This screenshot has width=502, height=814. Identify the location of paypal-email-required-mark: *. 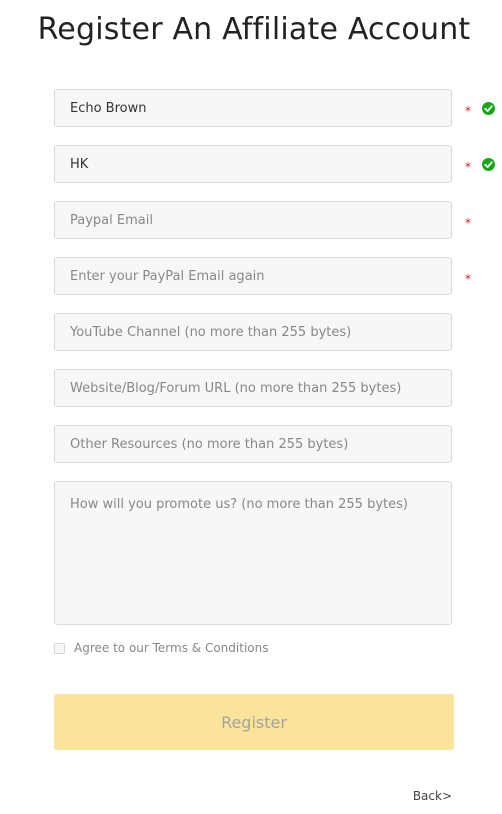
(468, 223).